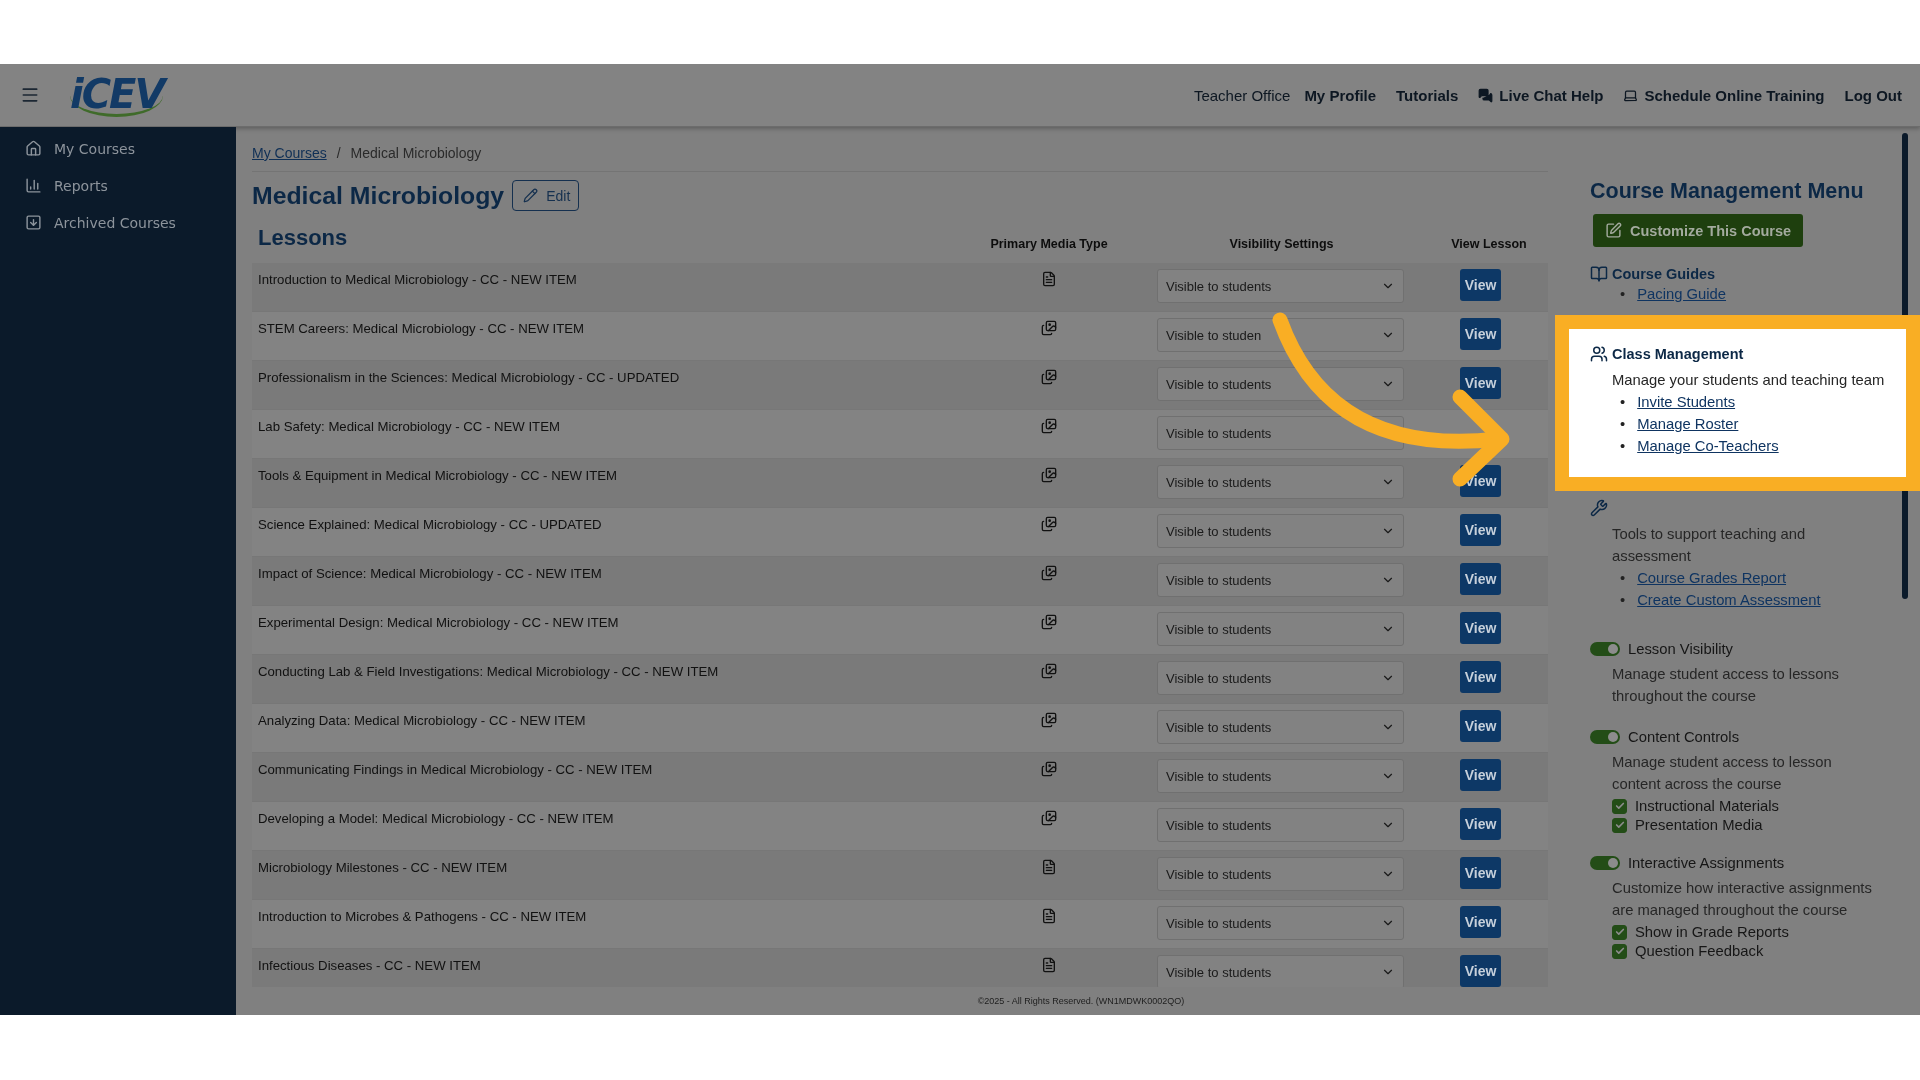 The height and width of the screenshot is (1080, 1920). Describe the element at coordinates (383, 867) in the screenshot. I see `lesson-title: Microbiology Milestones - CC - NEW ITEM` at that location.